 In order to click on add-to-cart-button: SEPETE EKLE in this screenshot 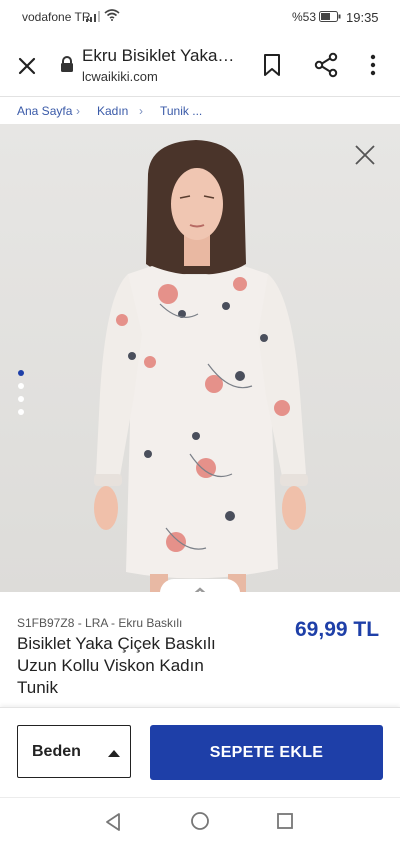, I will do `click(266, 752)`.